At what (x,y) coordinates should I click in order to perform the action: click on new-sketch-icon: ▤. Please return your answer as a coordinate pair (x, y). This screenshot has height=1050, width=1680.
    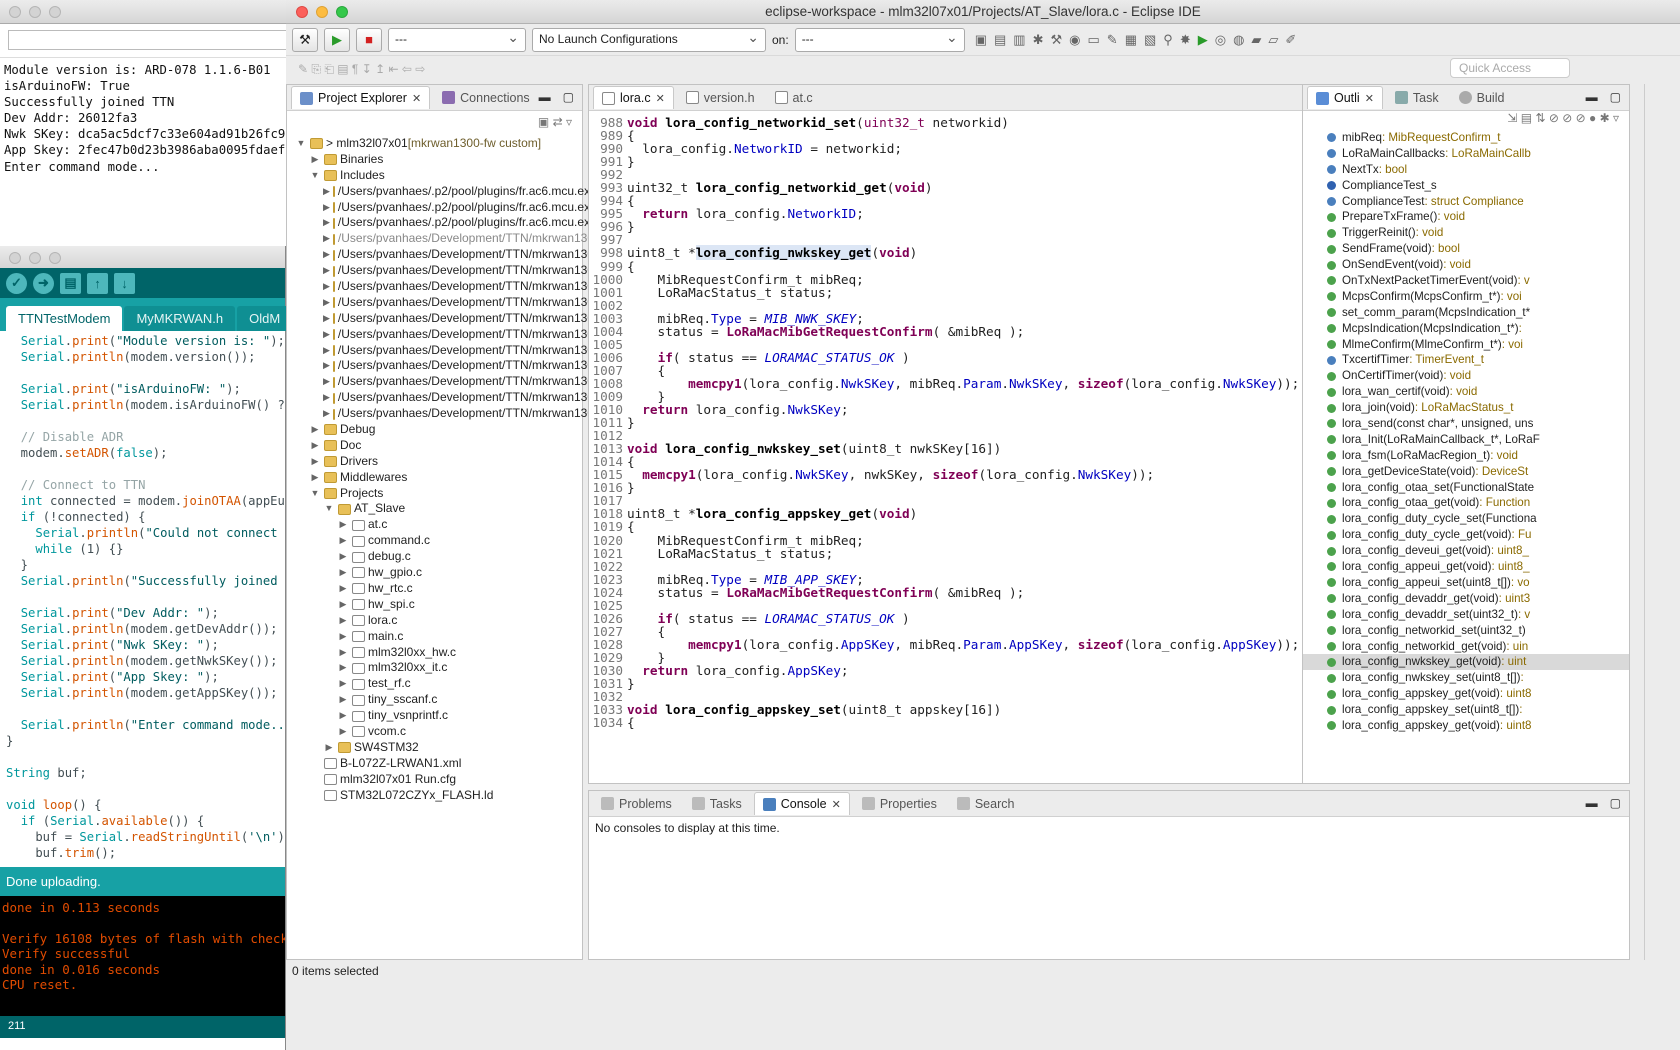
    Looking at the image, I should click on (70, 283).